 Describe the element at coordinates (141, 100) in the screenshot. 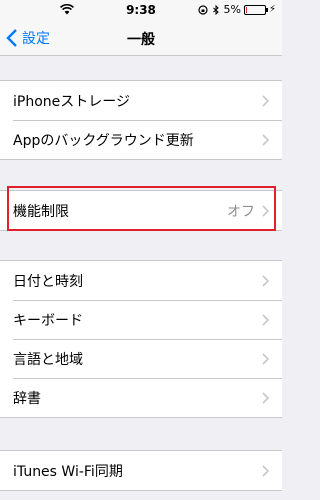

I see `row-iphone-storage: iPhoneストレージ` at that location.